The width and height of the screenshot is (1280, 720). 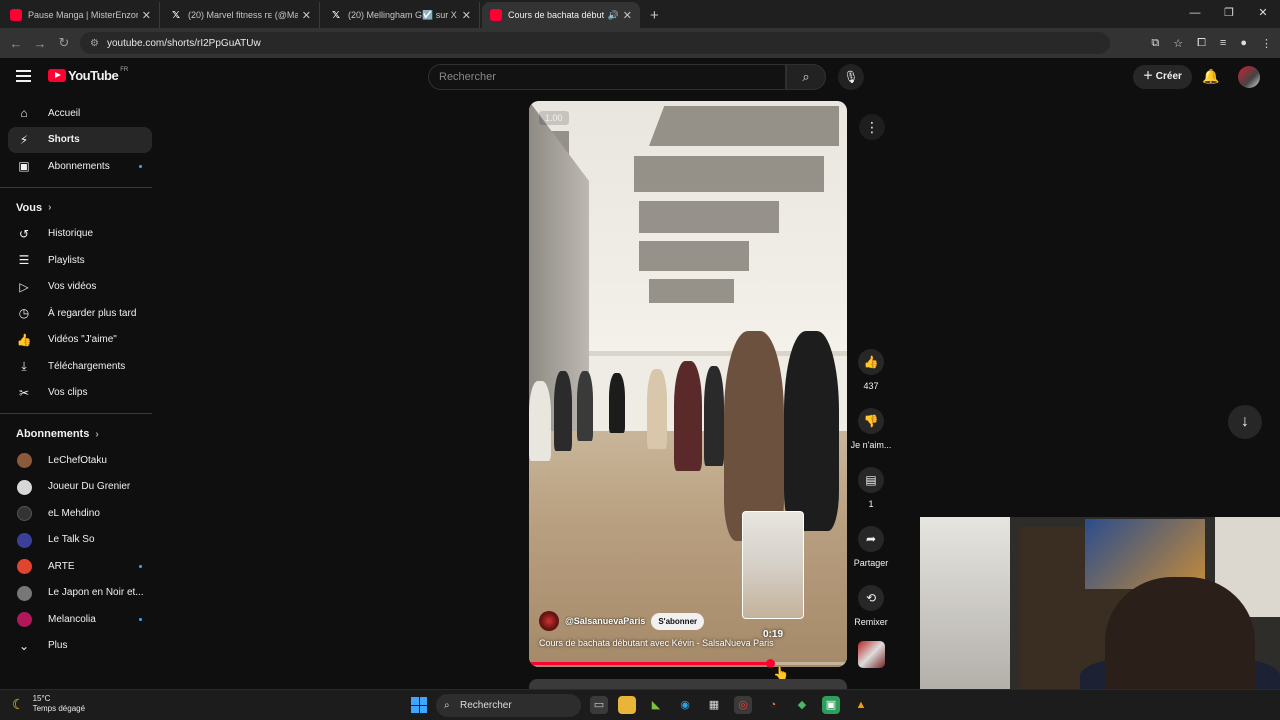 What do you see at coordinates (656, 705) in the screenshot?
I see `nvidia-icon: ◣` at bounding box center [656, 705].